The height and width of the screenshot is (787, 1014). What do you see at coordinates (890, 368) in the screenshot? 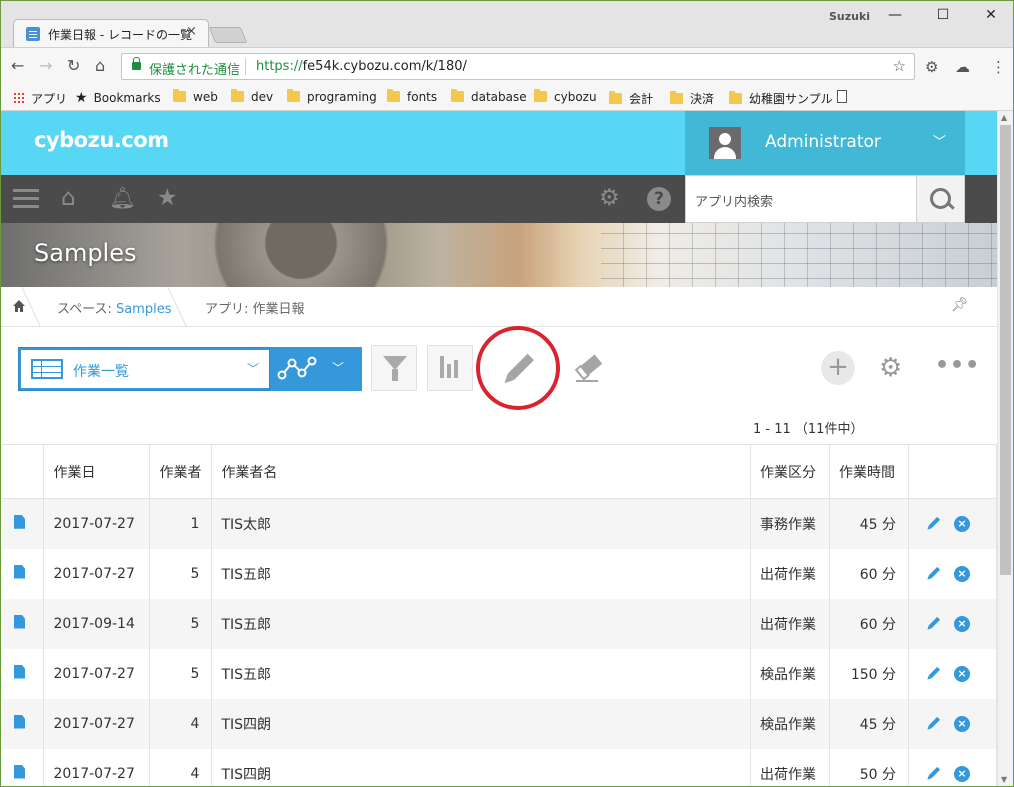
I see `app-settings-gear-icon: ⚙` at bounding box center [890, 368].